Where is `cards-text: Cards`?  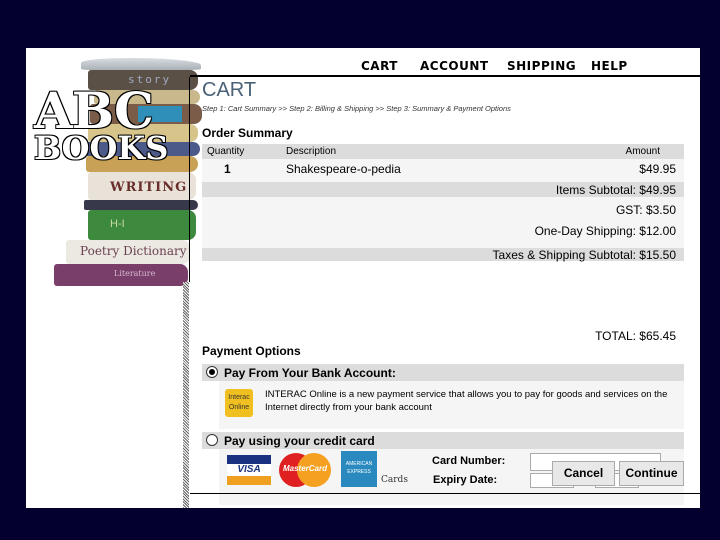
cards-text: Cards is located at coordinates (394, 480).